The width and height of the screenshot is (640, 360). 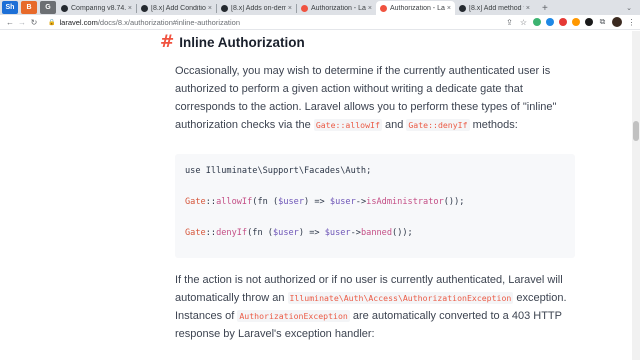 I want to click on new-tab-icon: +, so click(x=545, y=8).